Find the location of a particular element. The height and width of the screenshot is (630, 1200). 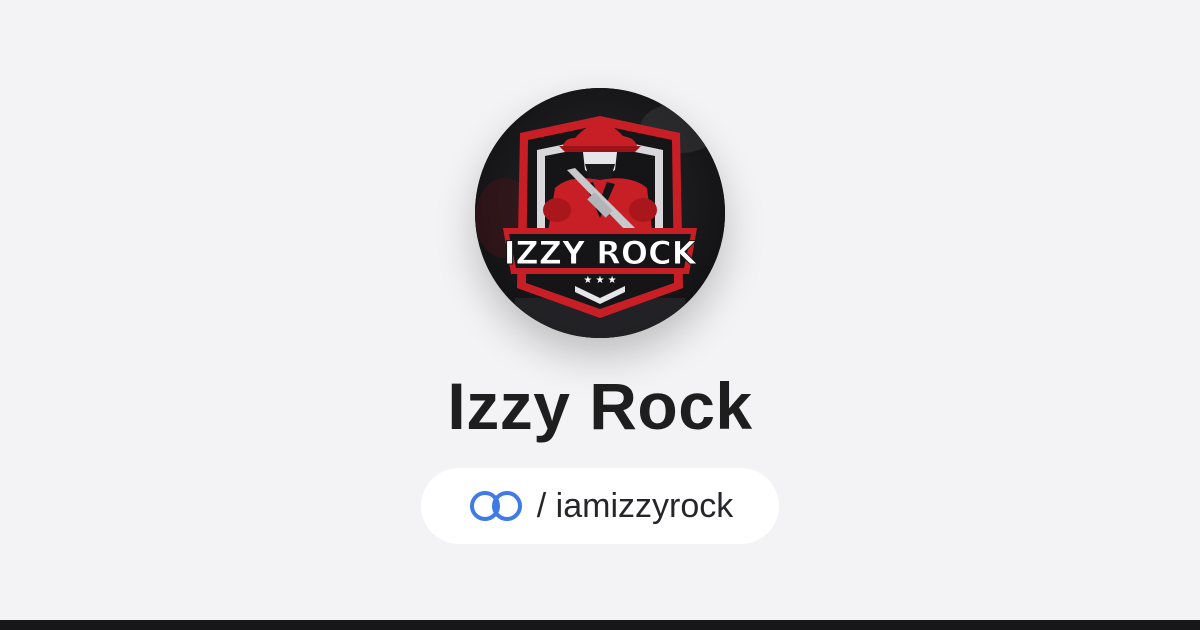

izzy-rock-logo: IZZY ROCK ★ ★ ★ is located at coordinates (600, 213).